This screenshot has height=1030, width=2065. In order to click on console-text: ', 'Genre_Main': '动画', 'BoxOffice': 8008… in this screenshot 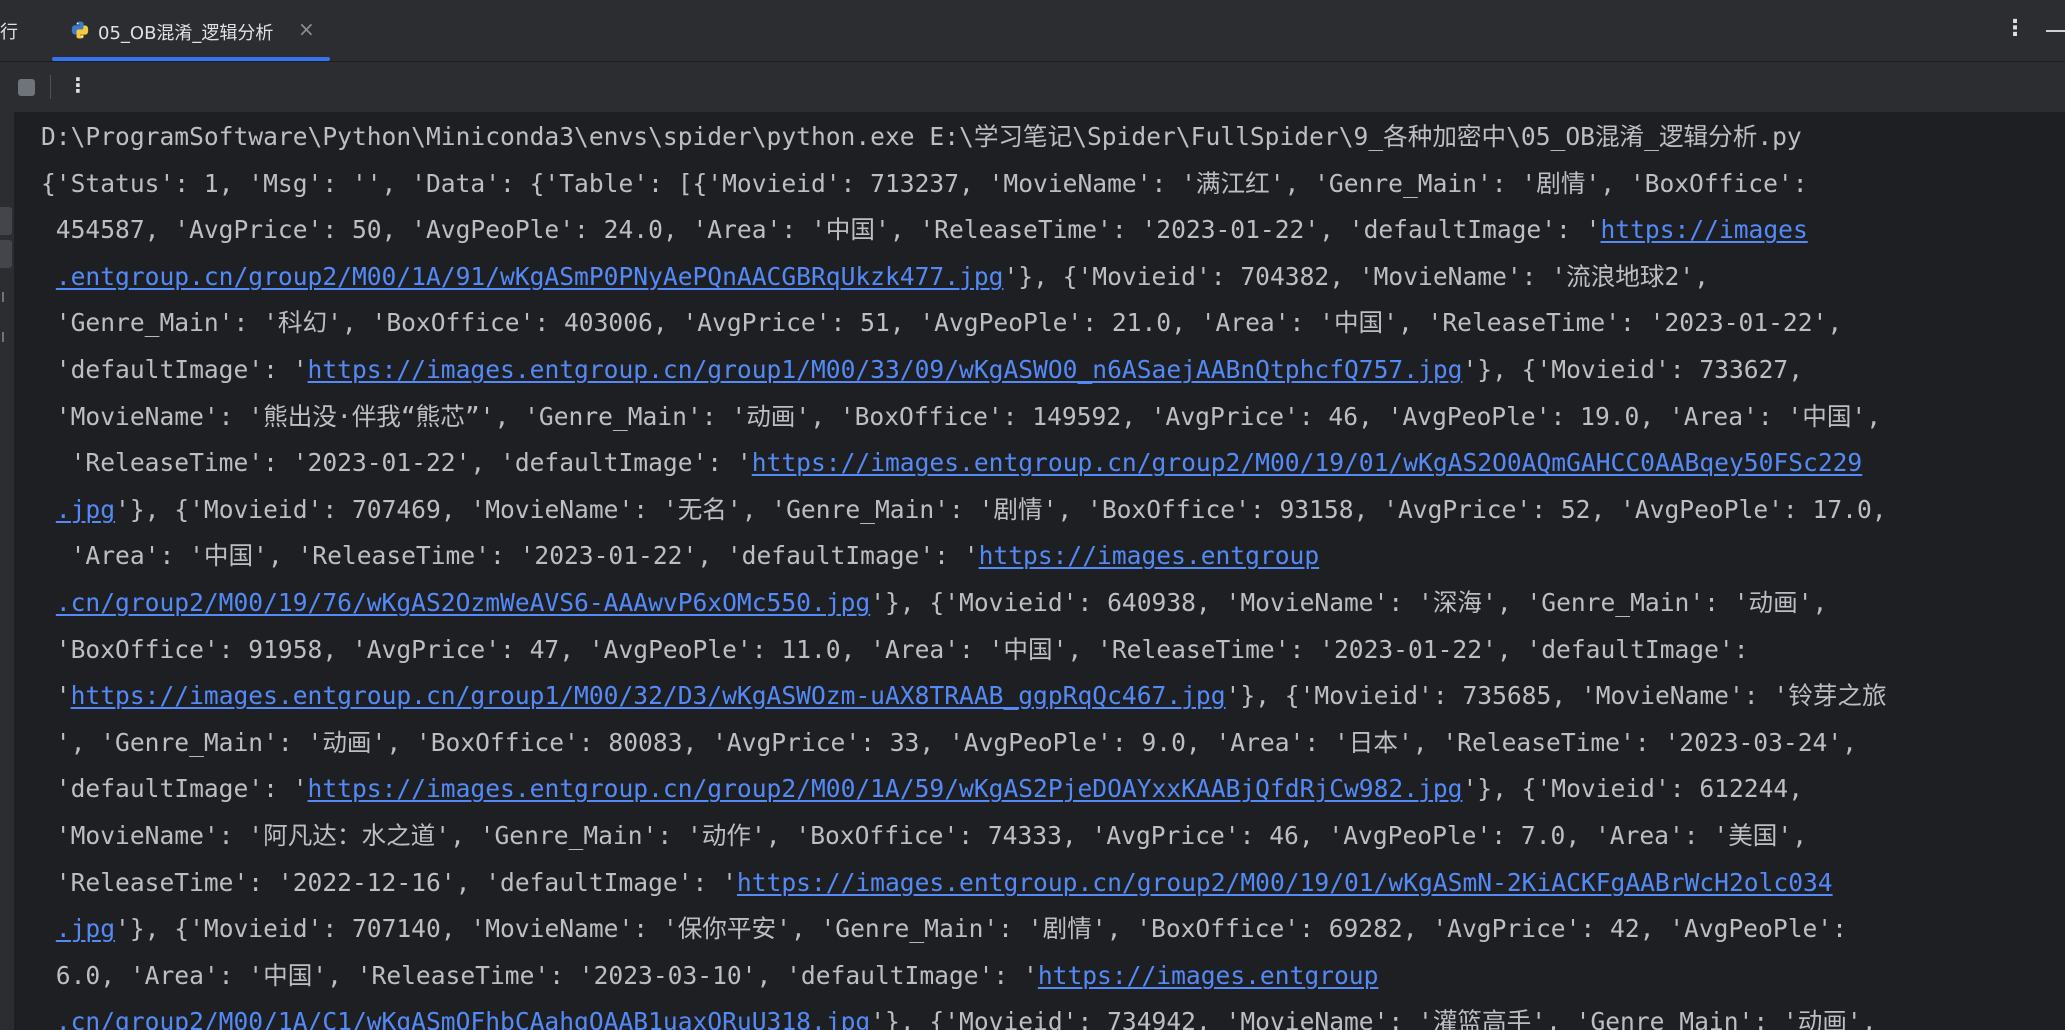, I will do `click(949, 742)`.